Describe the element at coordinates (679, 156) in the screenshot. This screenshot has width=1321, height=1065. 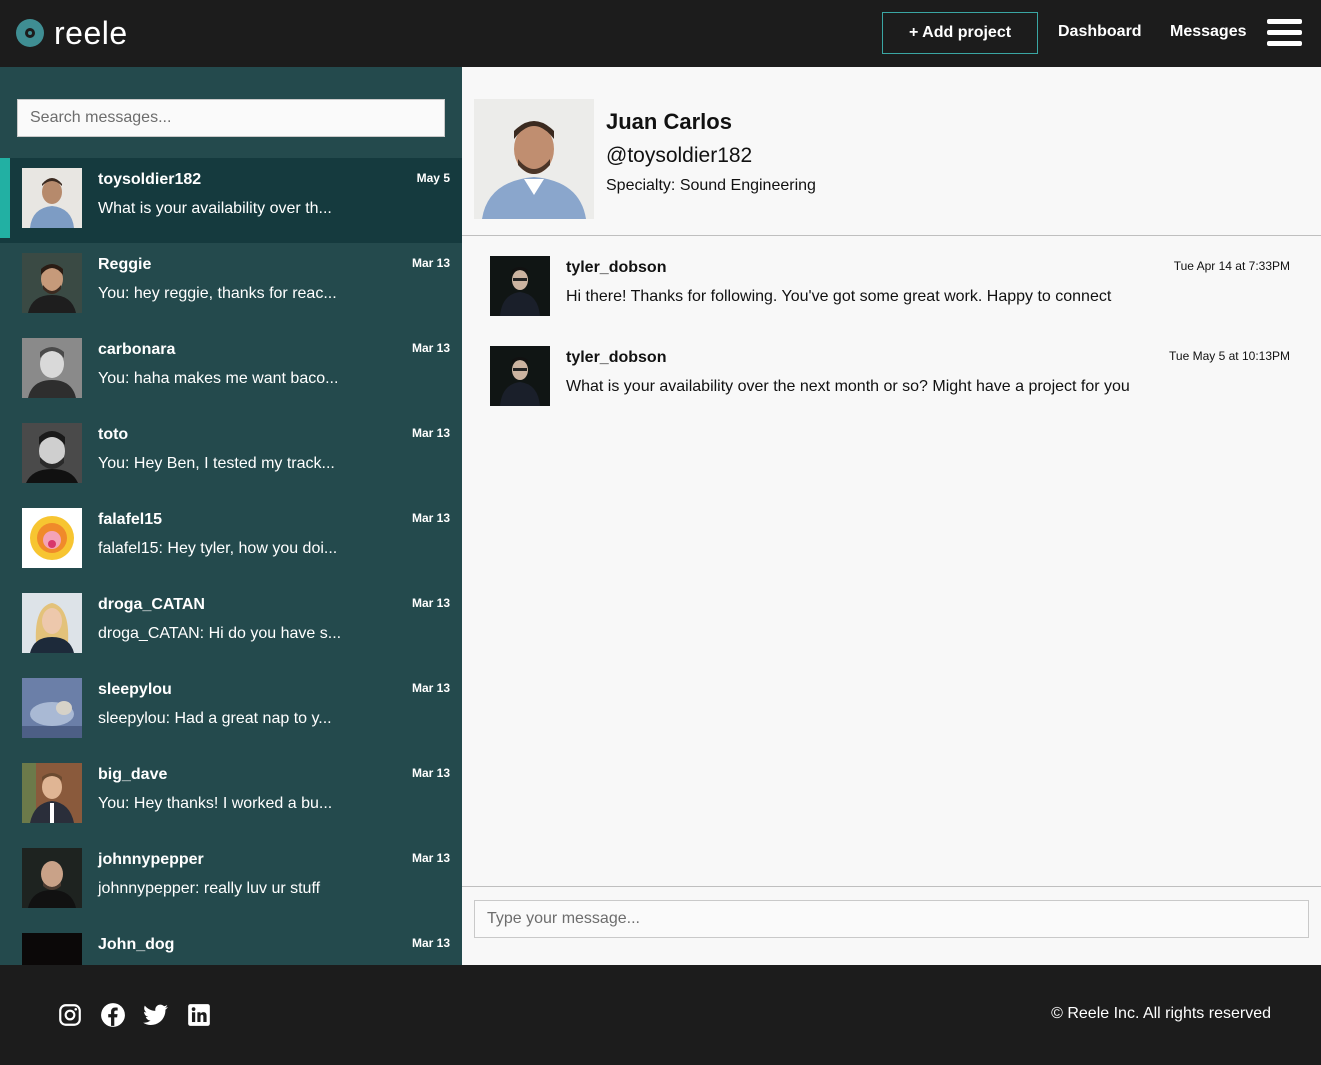
I see `profile-handle: @toysoldier182` at that location.